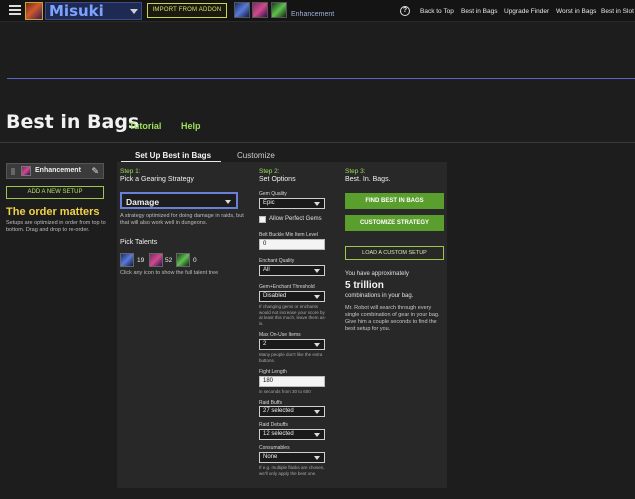 Image resolution: width=635 pixels, height=499 pixels. I want to click on nav-best-in-slot: Best in Slot, so click(617, 11).